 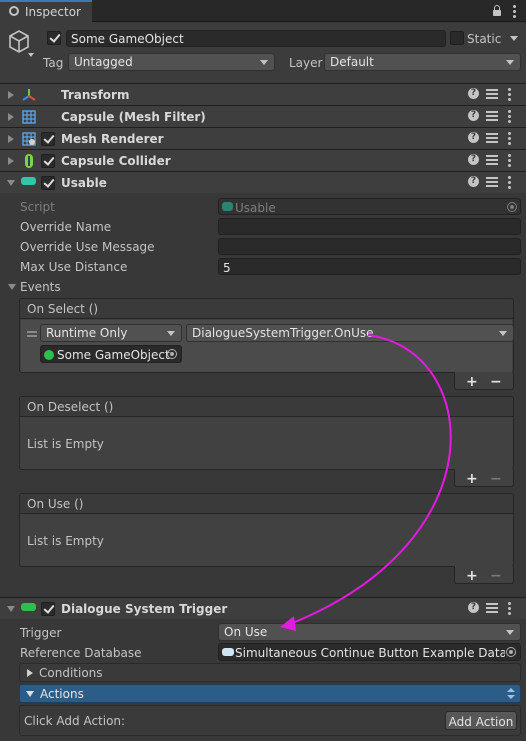 What do you see at coordinates (263, 138) in the screenshot?
I see `component-mesh-renderer: Mesh Renderer ?` at bounding box center [263, 138].